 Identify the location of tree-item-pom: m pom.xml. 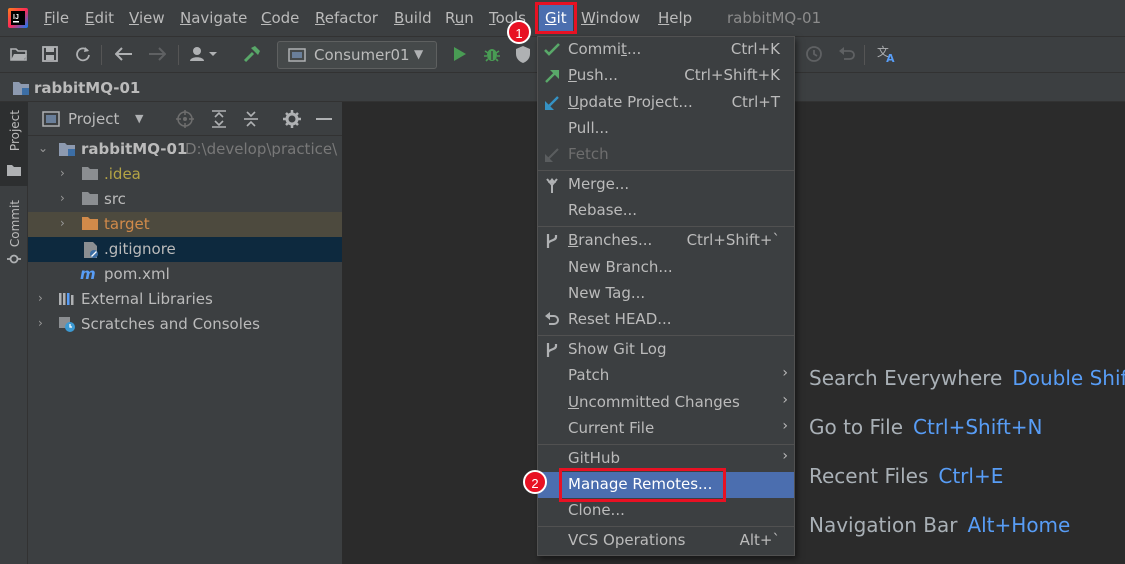
(185, 274).